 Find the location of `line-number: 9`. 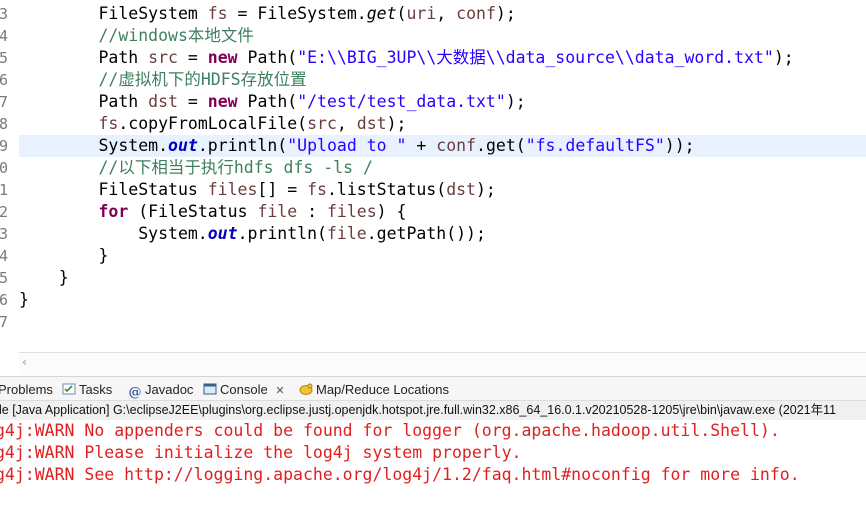

line-number: 9 is located at coordinates (4, 146).